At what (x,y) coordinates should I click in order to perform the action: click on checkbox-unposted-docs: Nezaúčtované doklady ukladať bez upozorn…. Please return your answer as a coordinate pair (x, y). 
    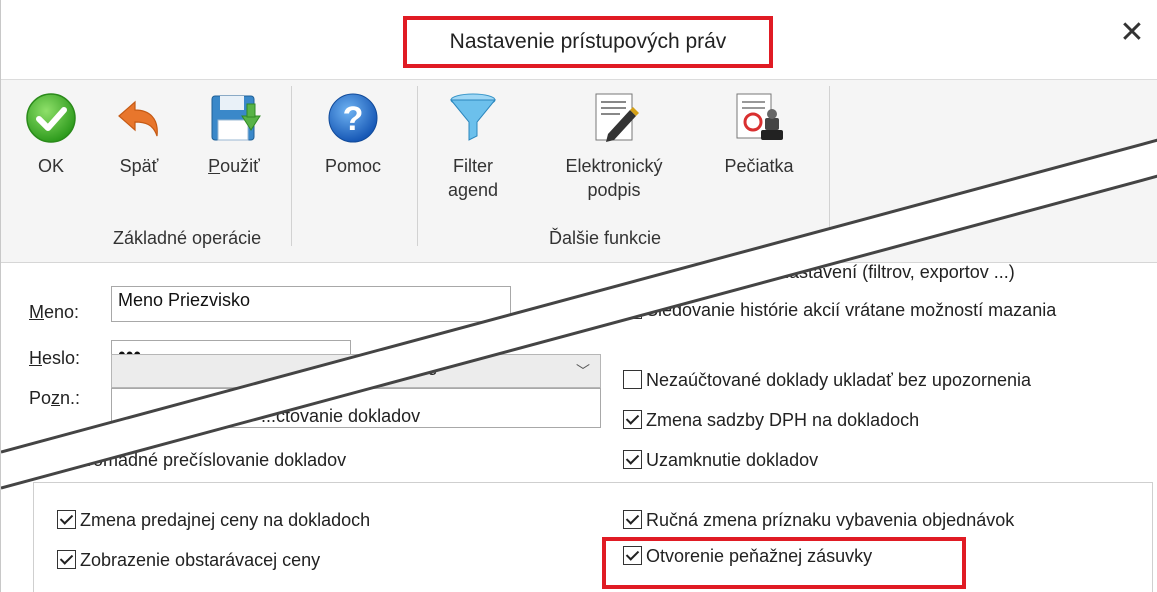
    Looking at the image, I should click on (827, 380).